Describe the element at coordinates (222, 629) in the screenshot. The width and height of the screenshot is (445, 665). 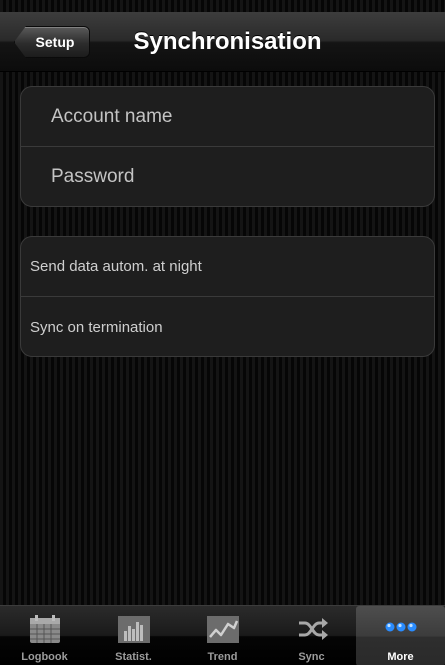
I see `trend-line-icon` at that location.